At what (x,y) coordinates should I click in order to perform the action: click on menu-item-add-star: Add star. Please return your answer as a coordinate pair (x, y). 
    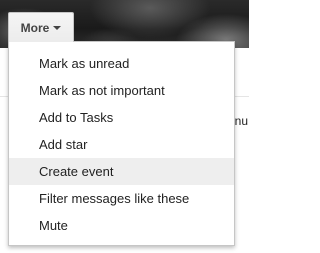
    Looking at the image, I should click on (121, 144).